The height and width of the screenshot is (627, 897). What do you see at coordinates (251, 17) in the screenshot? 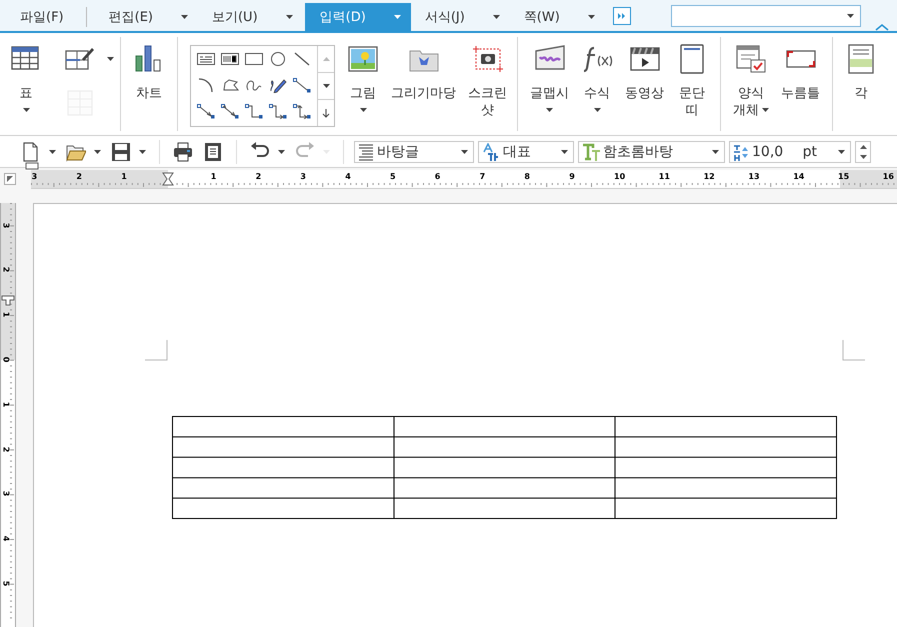
I see `menu-tab: 보기(U)` at bounding box center [251, 17].